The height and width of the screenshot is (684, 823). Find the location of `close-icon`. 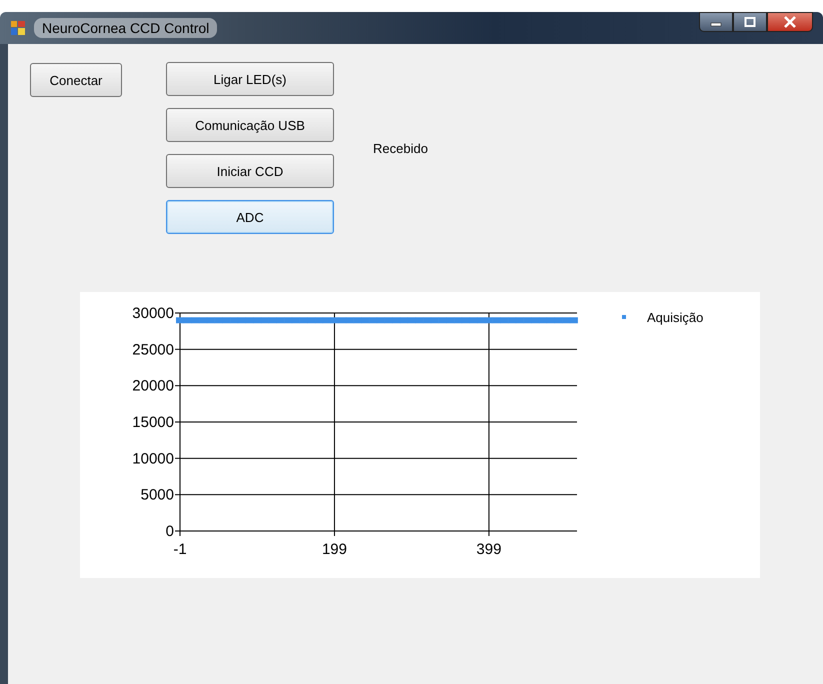

close-icon is located at coordinates (790, 22).